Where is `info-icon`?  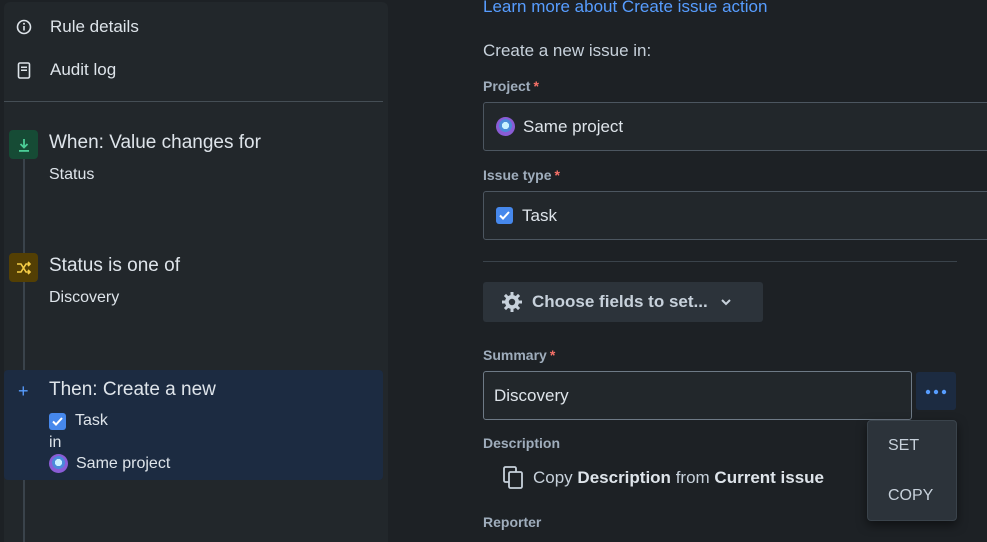
info-icon is located at coordinates (24, 27).